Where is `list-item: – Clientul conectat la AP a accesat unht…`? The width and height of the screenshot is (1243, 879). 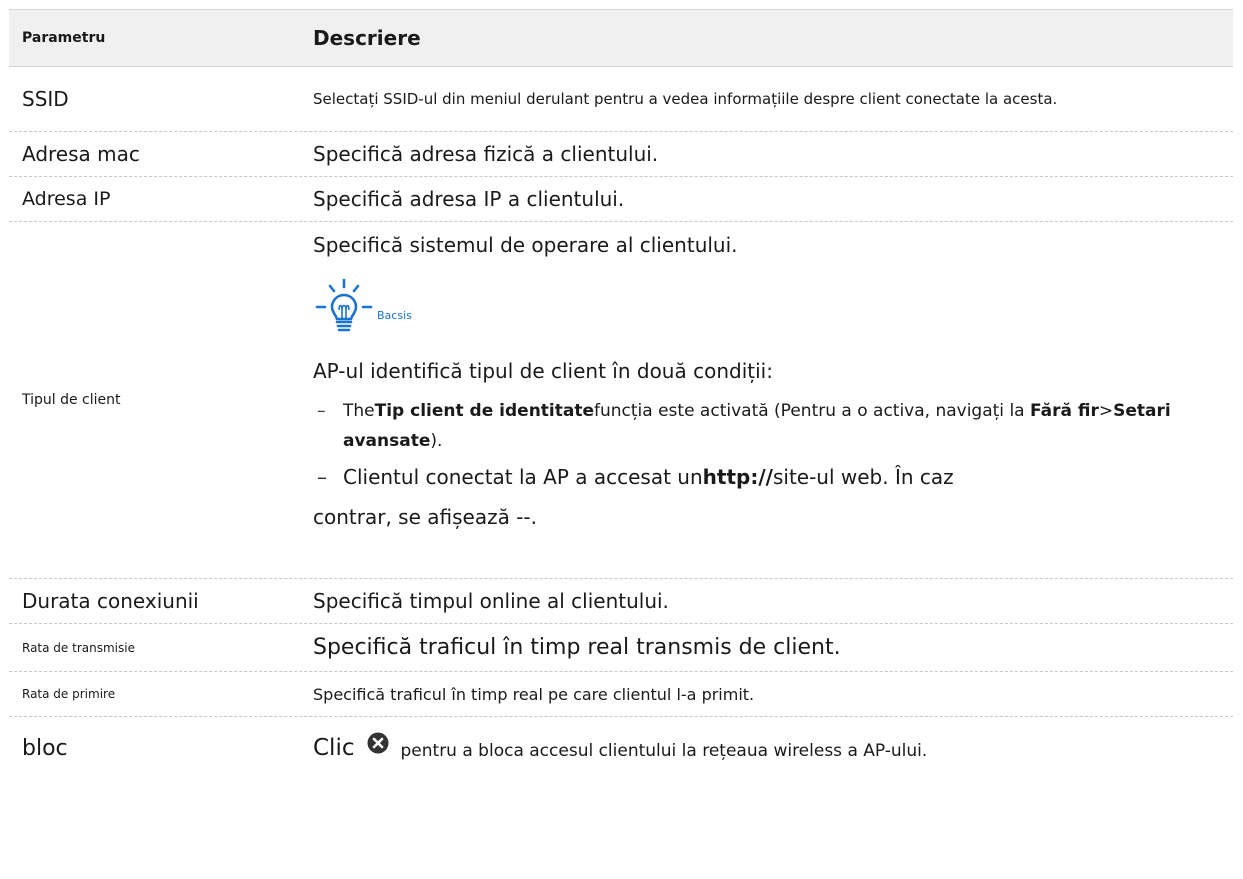
list-item: – Clientul conectat la AP a accesat unht… is located at coordinates (635, 477).